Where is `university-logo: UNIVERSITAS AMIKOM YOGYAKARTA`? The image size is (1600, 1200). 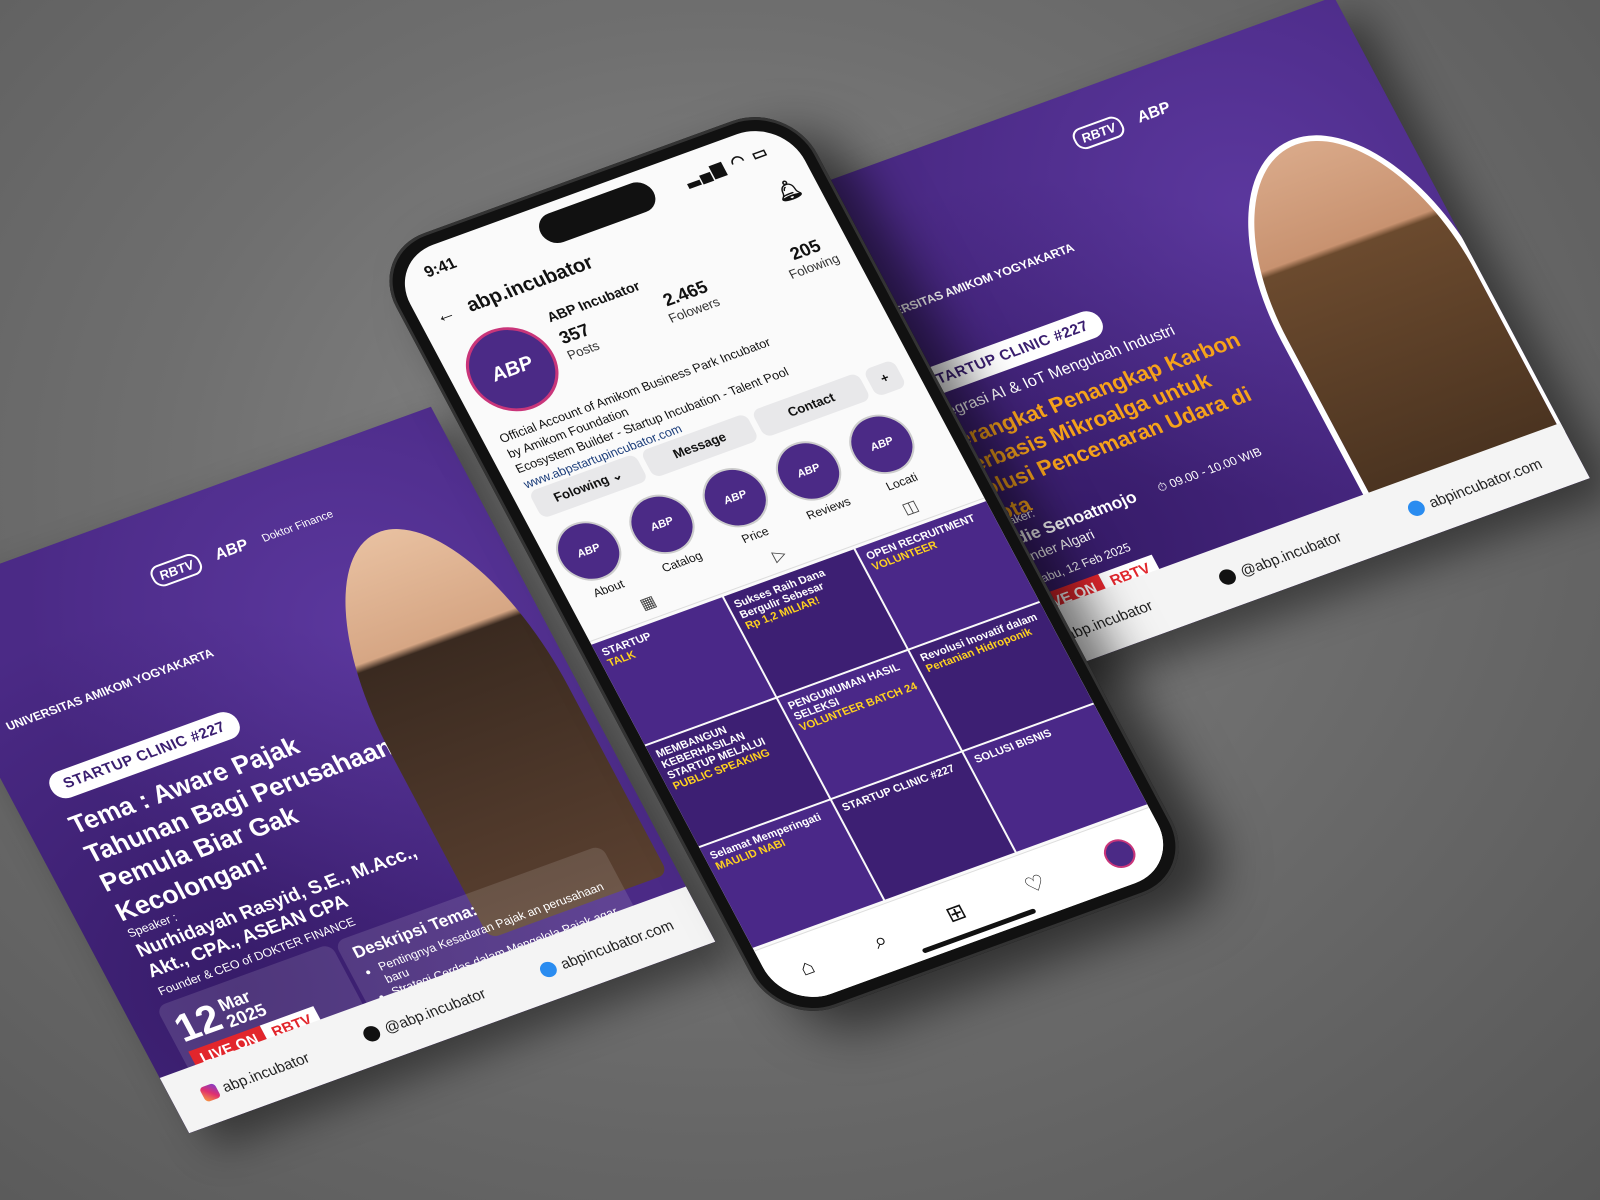
university-logo: UNIVERSITAS AMIKOM YOGYAKARTA is located at coordinates (110, 689).